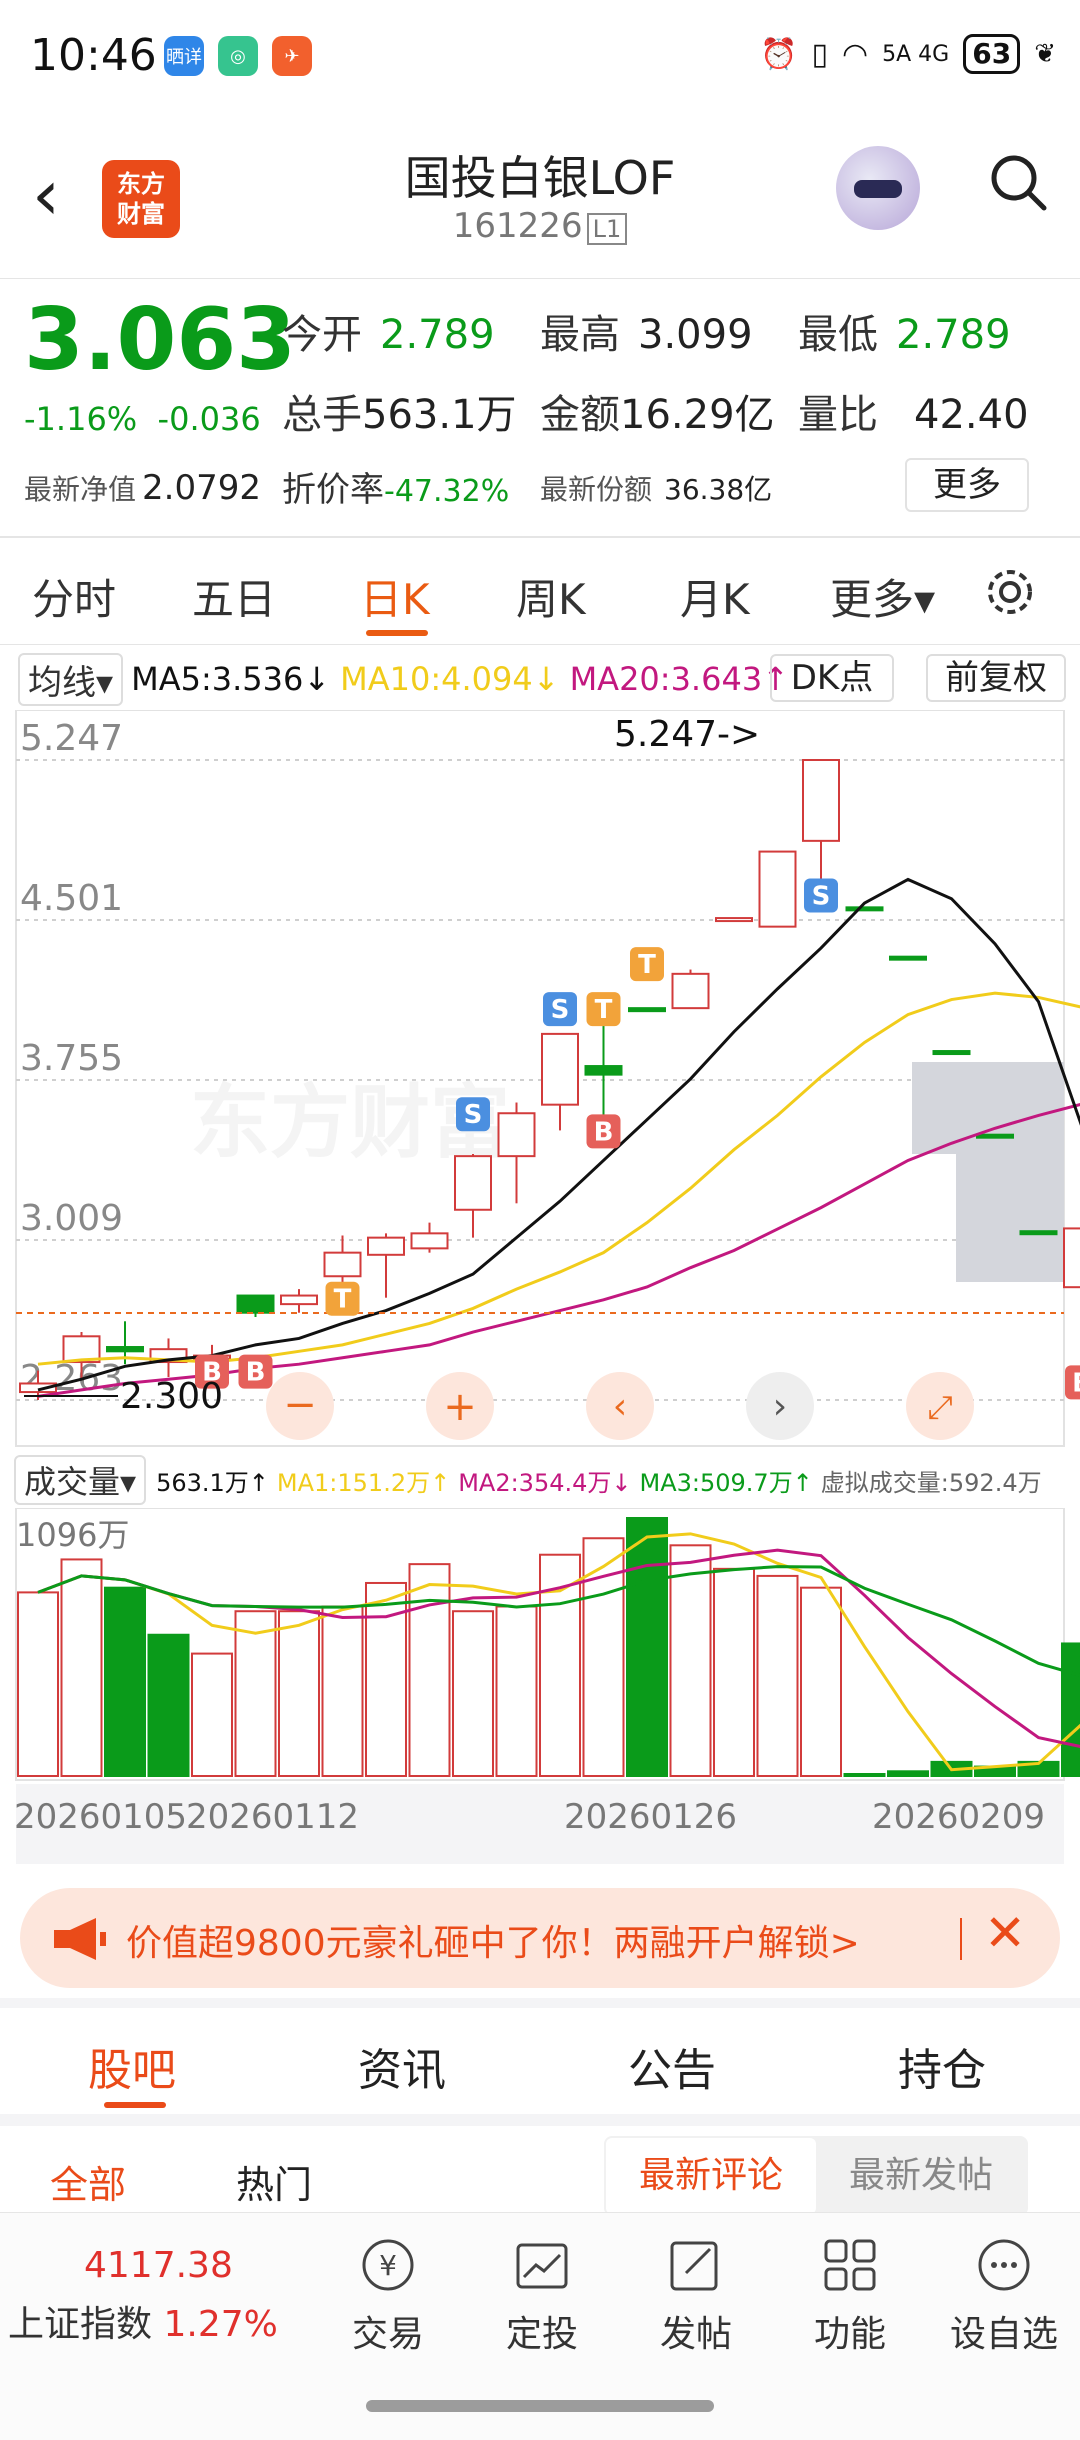  What do you see at coordinates (850, 2295) in the screenshot?
I see `nav-functions: 功能` at bounding box center [850, 2295].